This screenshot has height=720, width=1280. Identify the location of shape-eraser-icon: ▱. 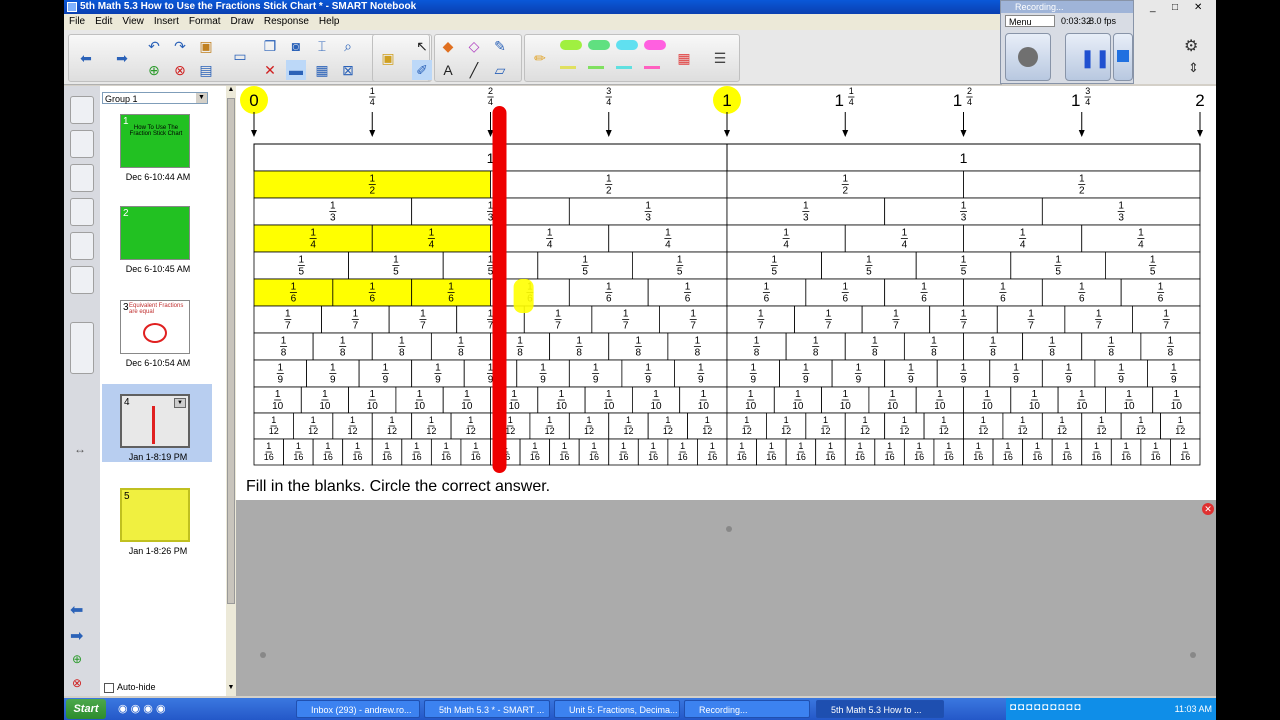
(500, 70).